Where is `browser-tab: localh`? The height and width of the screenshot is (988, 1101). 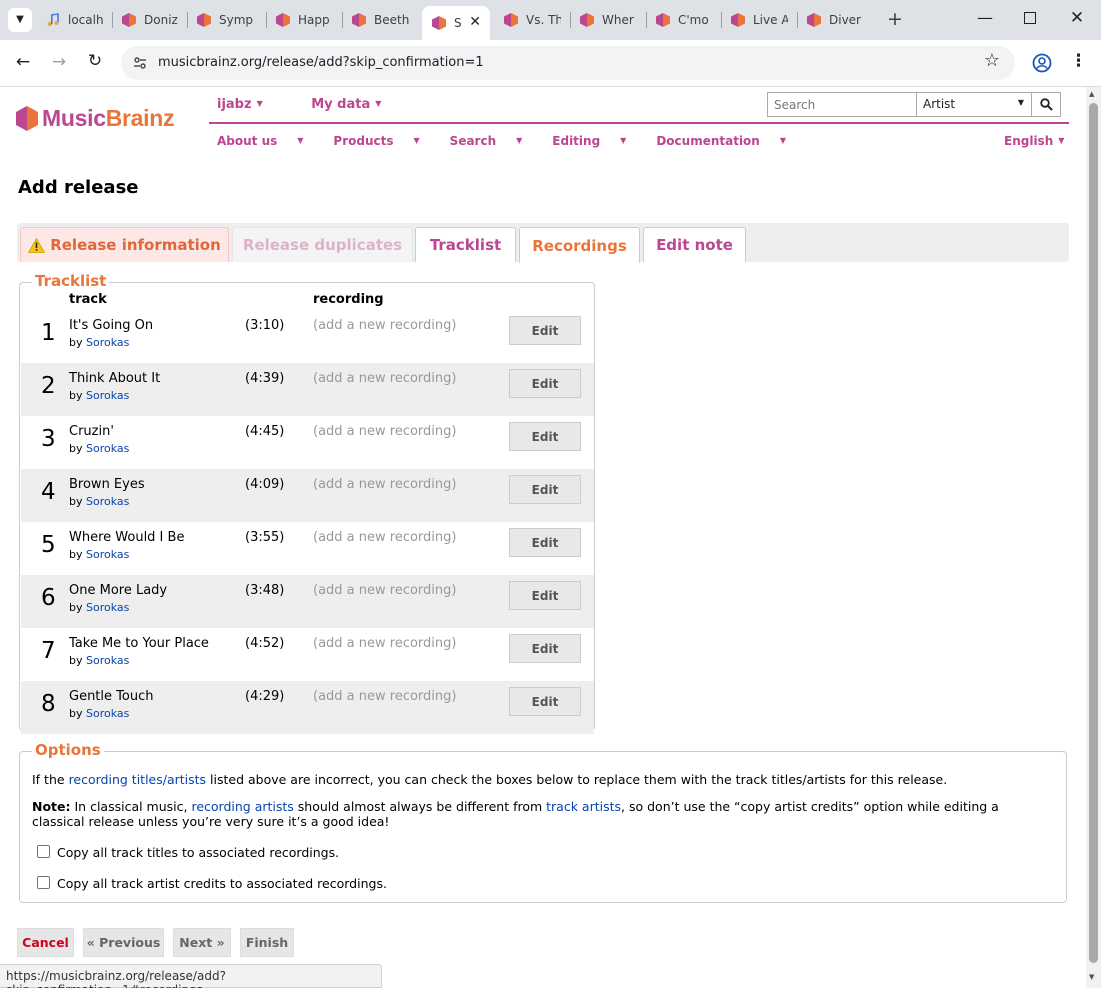
browser-tab: localh is located at coordinates (75, 20).